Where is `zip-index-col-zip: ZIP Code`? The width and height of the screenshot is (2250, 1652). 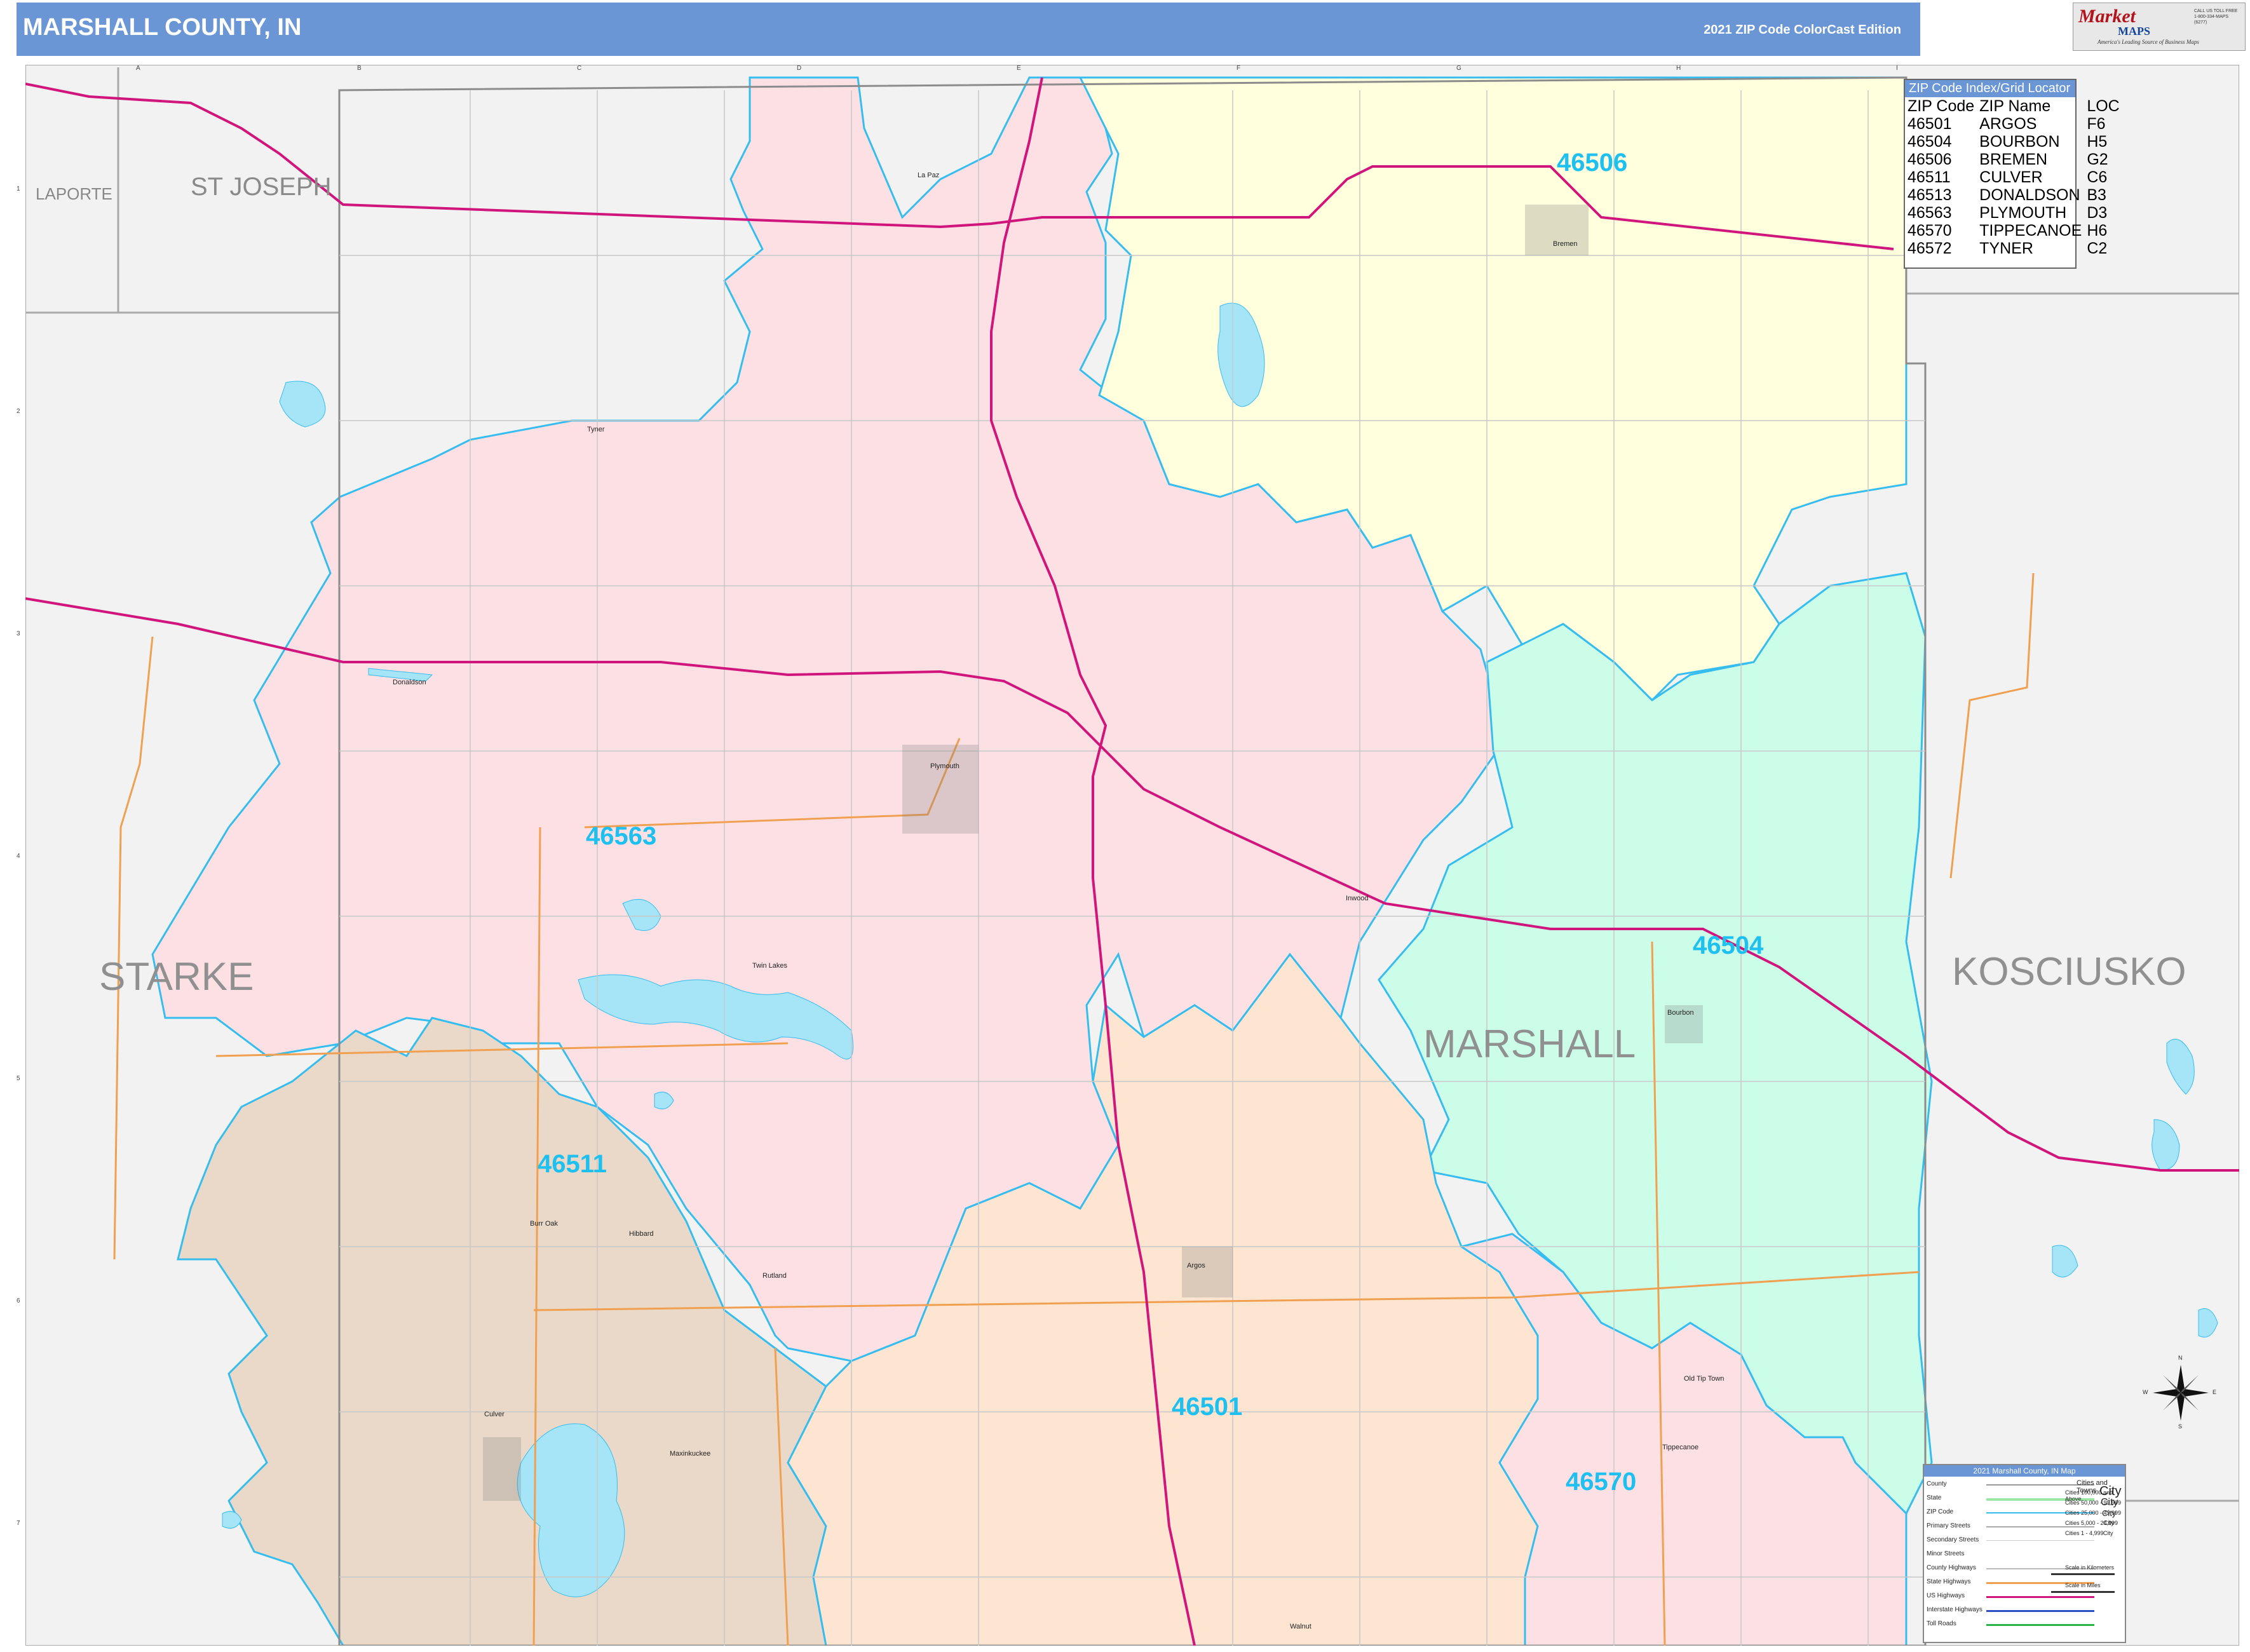
zip-index-col-zip: ZIP Code is located at coordinates (1941, 106).